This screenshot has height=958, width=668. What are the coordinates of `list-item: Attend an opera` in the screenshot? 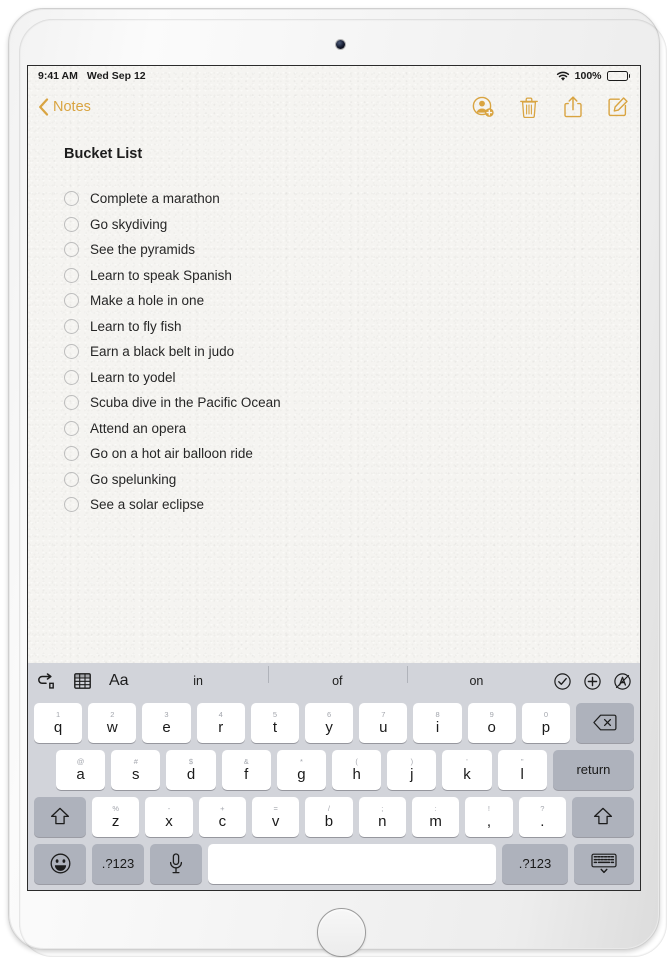 It's located at (334, 429).